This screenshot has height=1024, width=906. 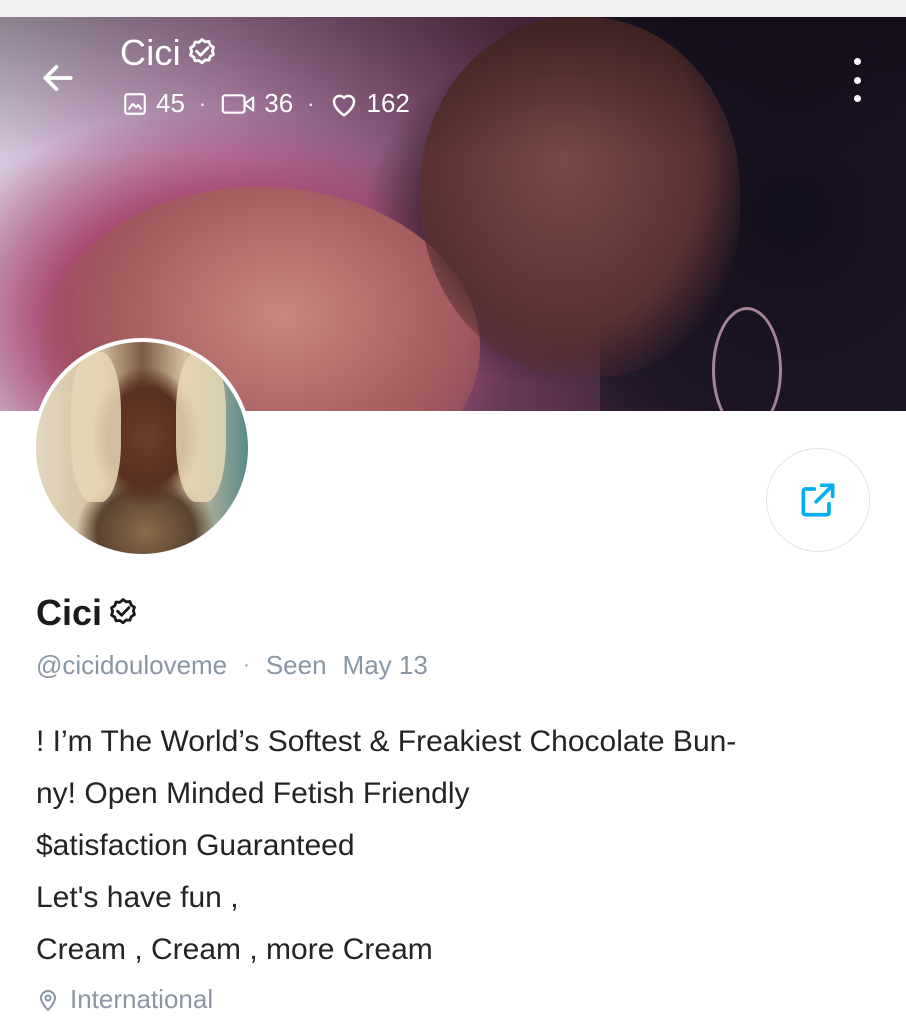 What do you see at coordinates (137, 897) in the screenshot?
I see `bio-line: Let's have fun ,` at bounding box center [137, 897].